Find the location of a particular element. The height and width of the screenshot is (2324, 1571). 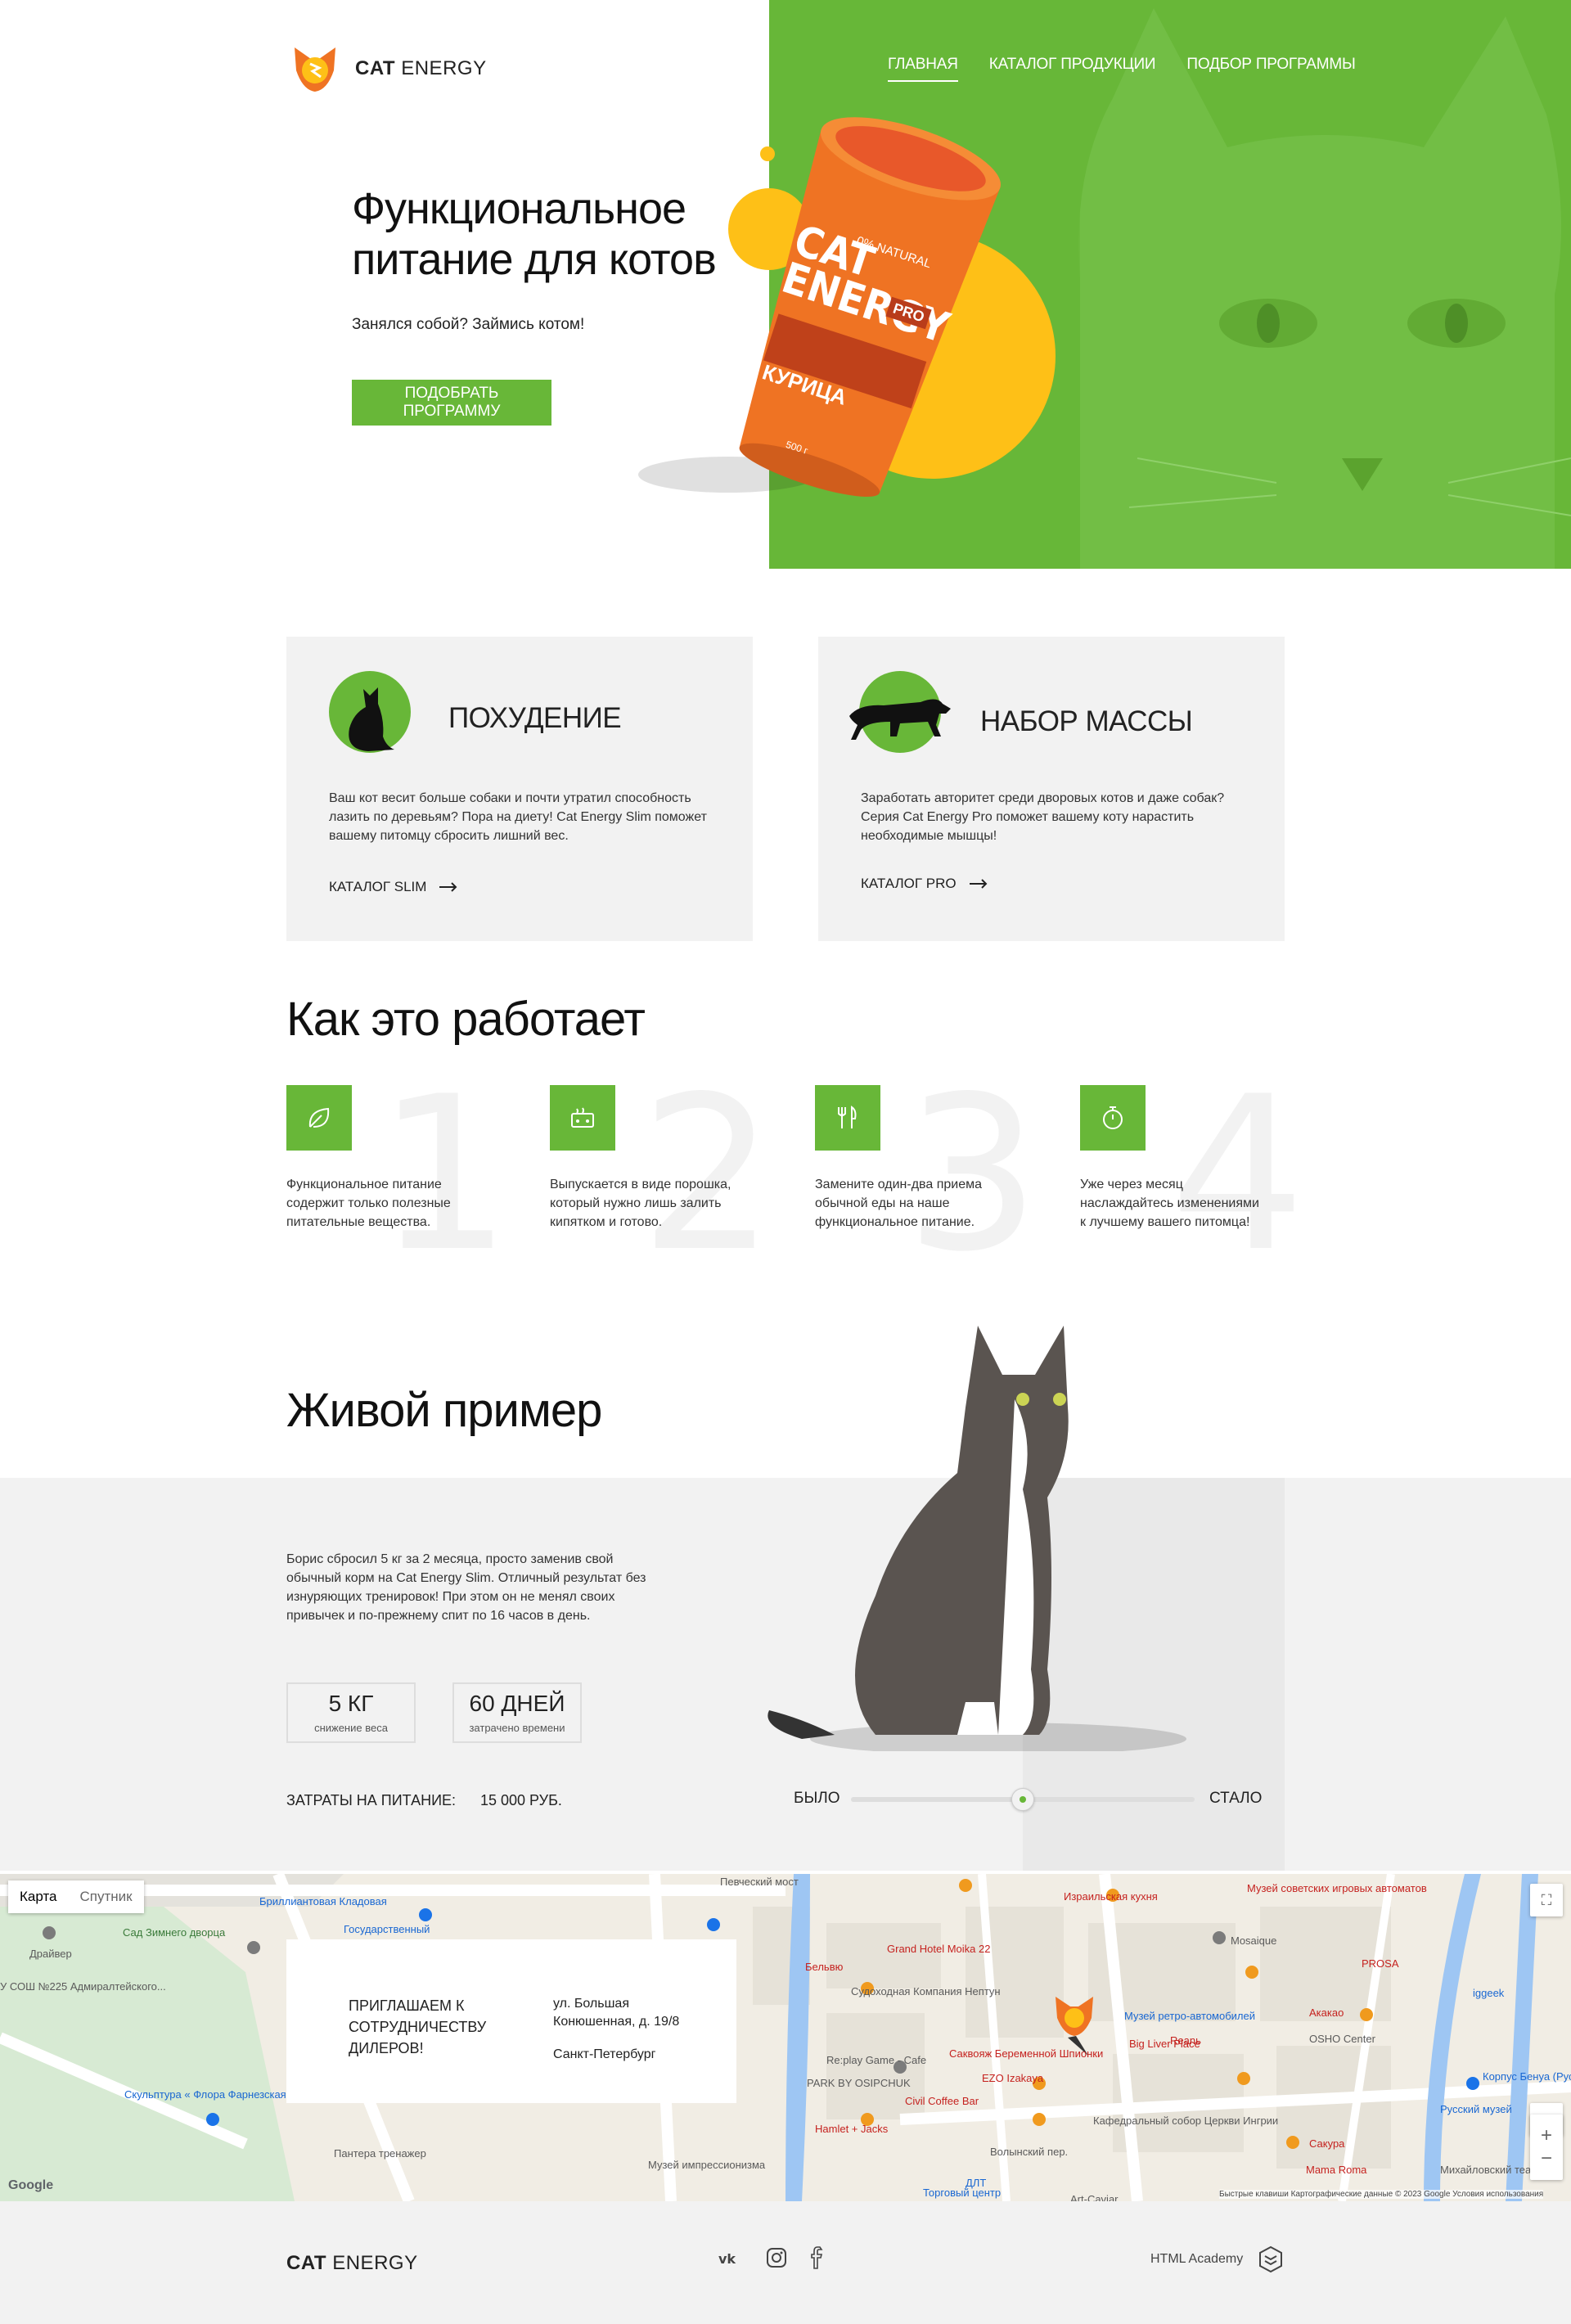

catalog-slim-link: КАТАЛОГ SLIM is located at coordinates (393, 887).